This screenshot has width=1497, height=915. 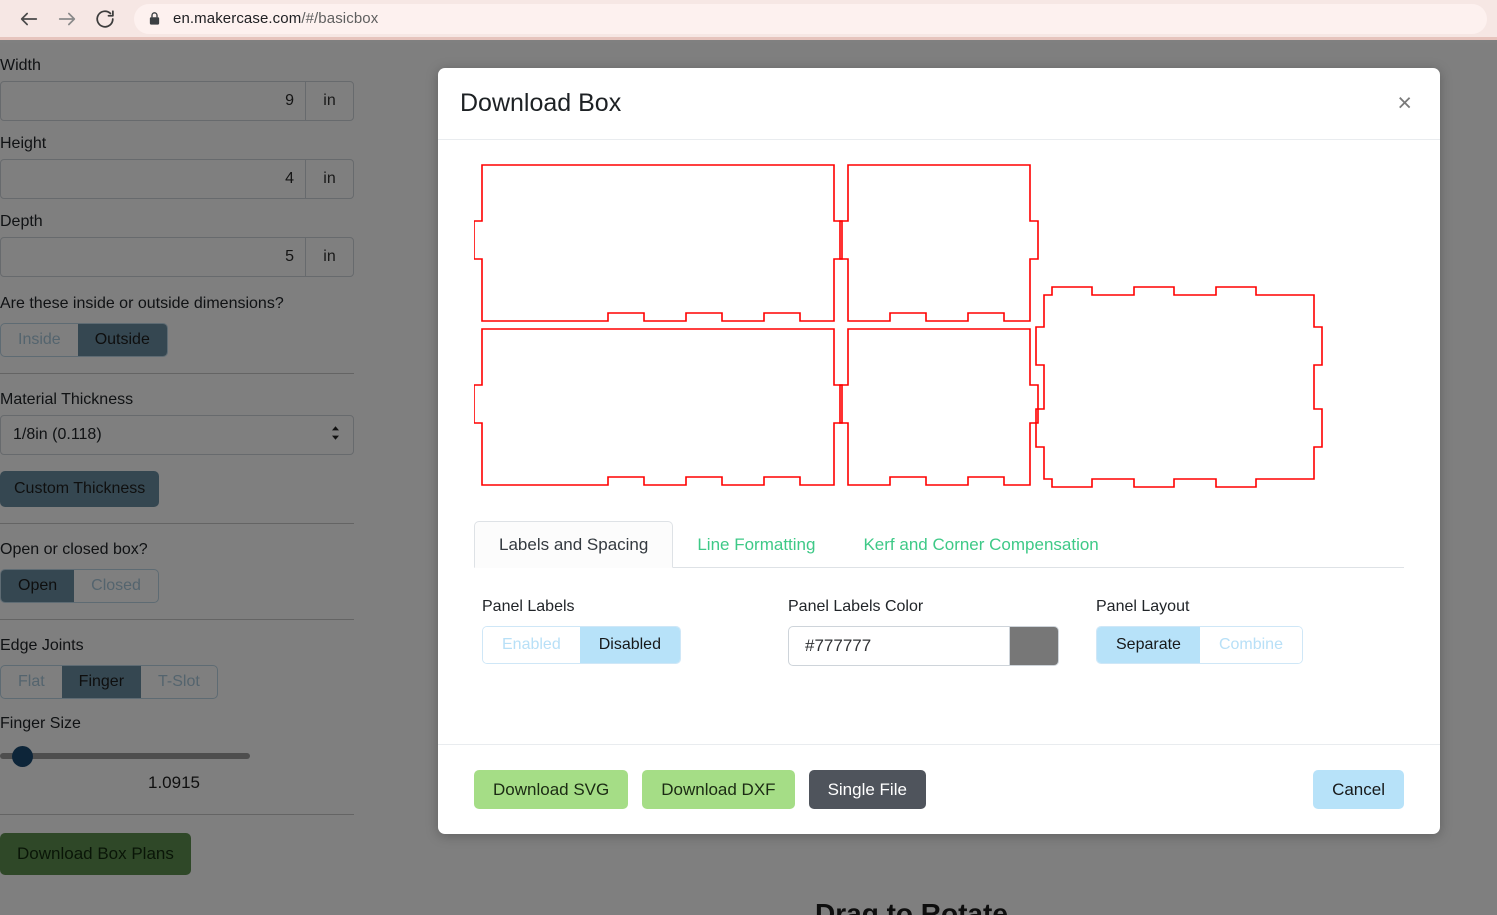 What do you see at coordinates (899, 646) in the screenshot?
I see `panel-labels-color-input: #777777` at bounding box center [899, 646].